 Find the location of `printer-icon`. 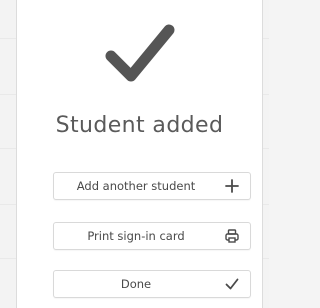

printer-icon is located at coordinates (232, 236).